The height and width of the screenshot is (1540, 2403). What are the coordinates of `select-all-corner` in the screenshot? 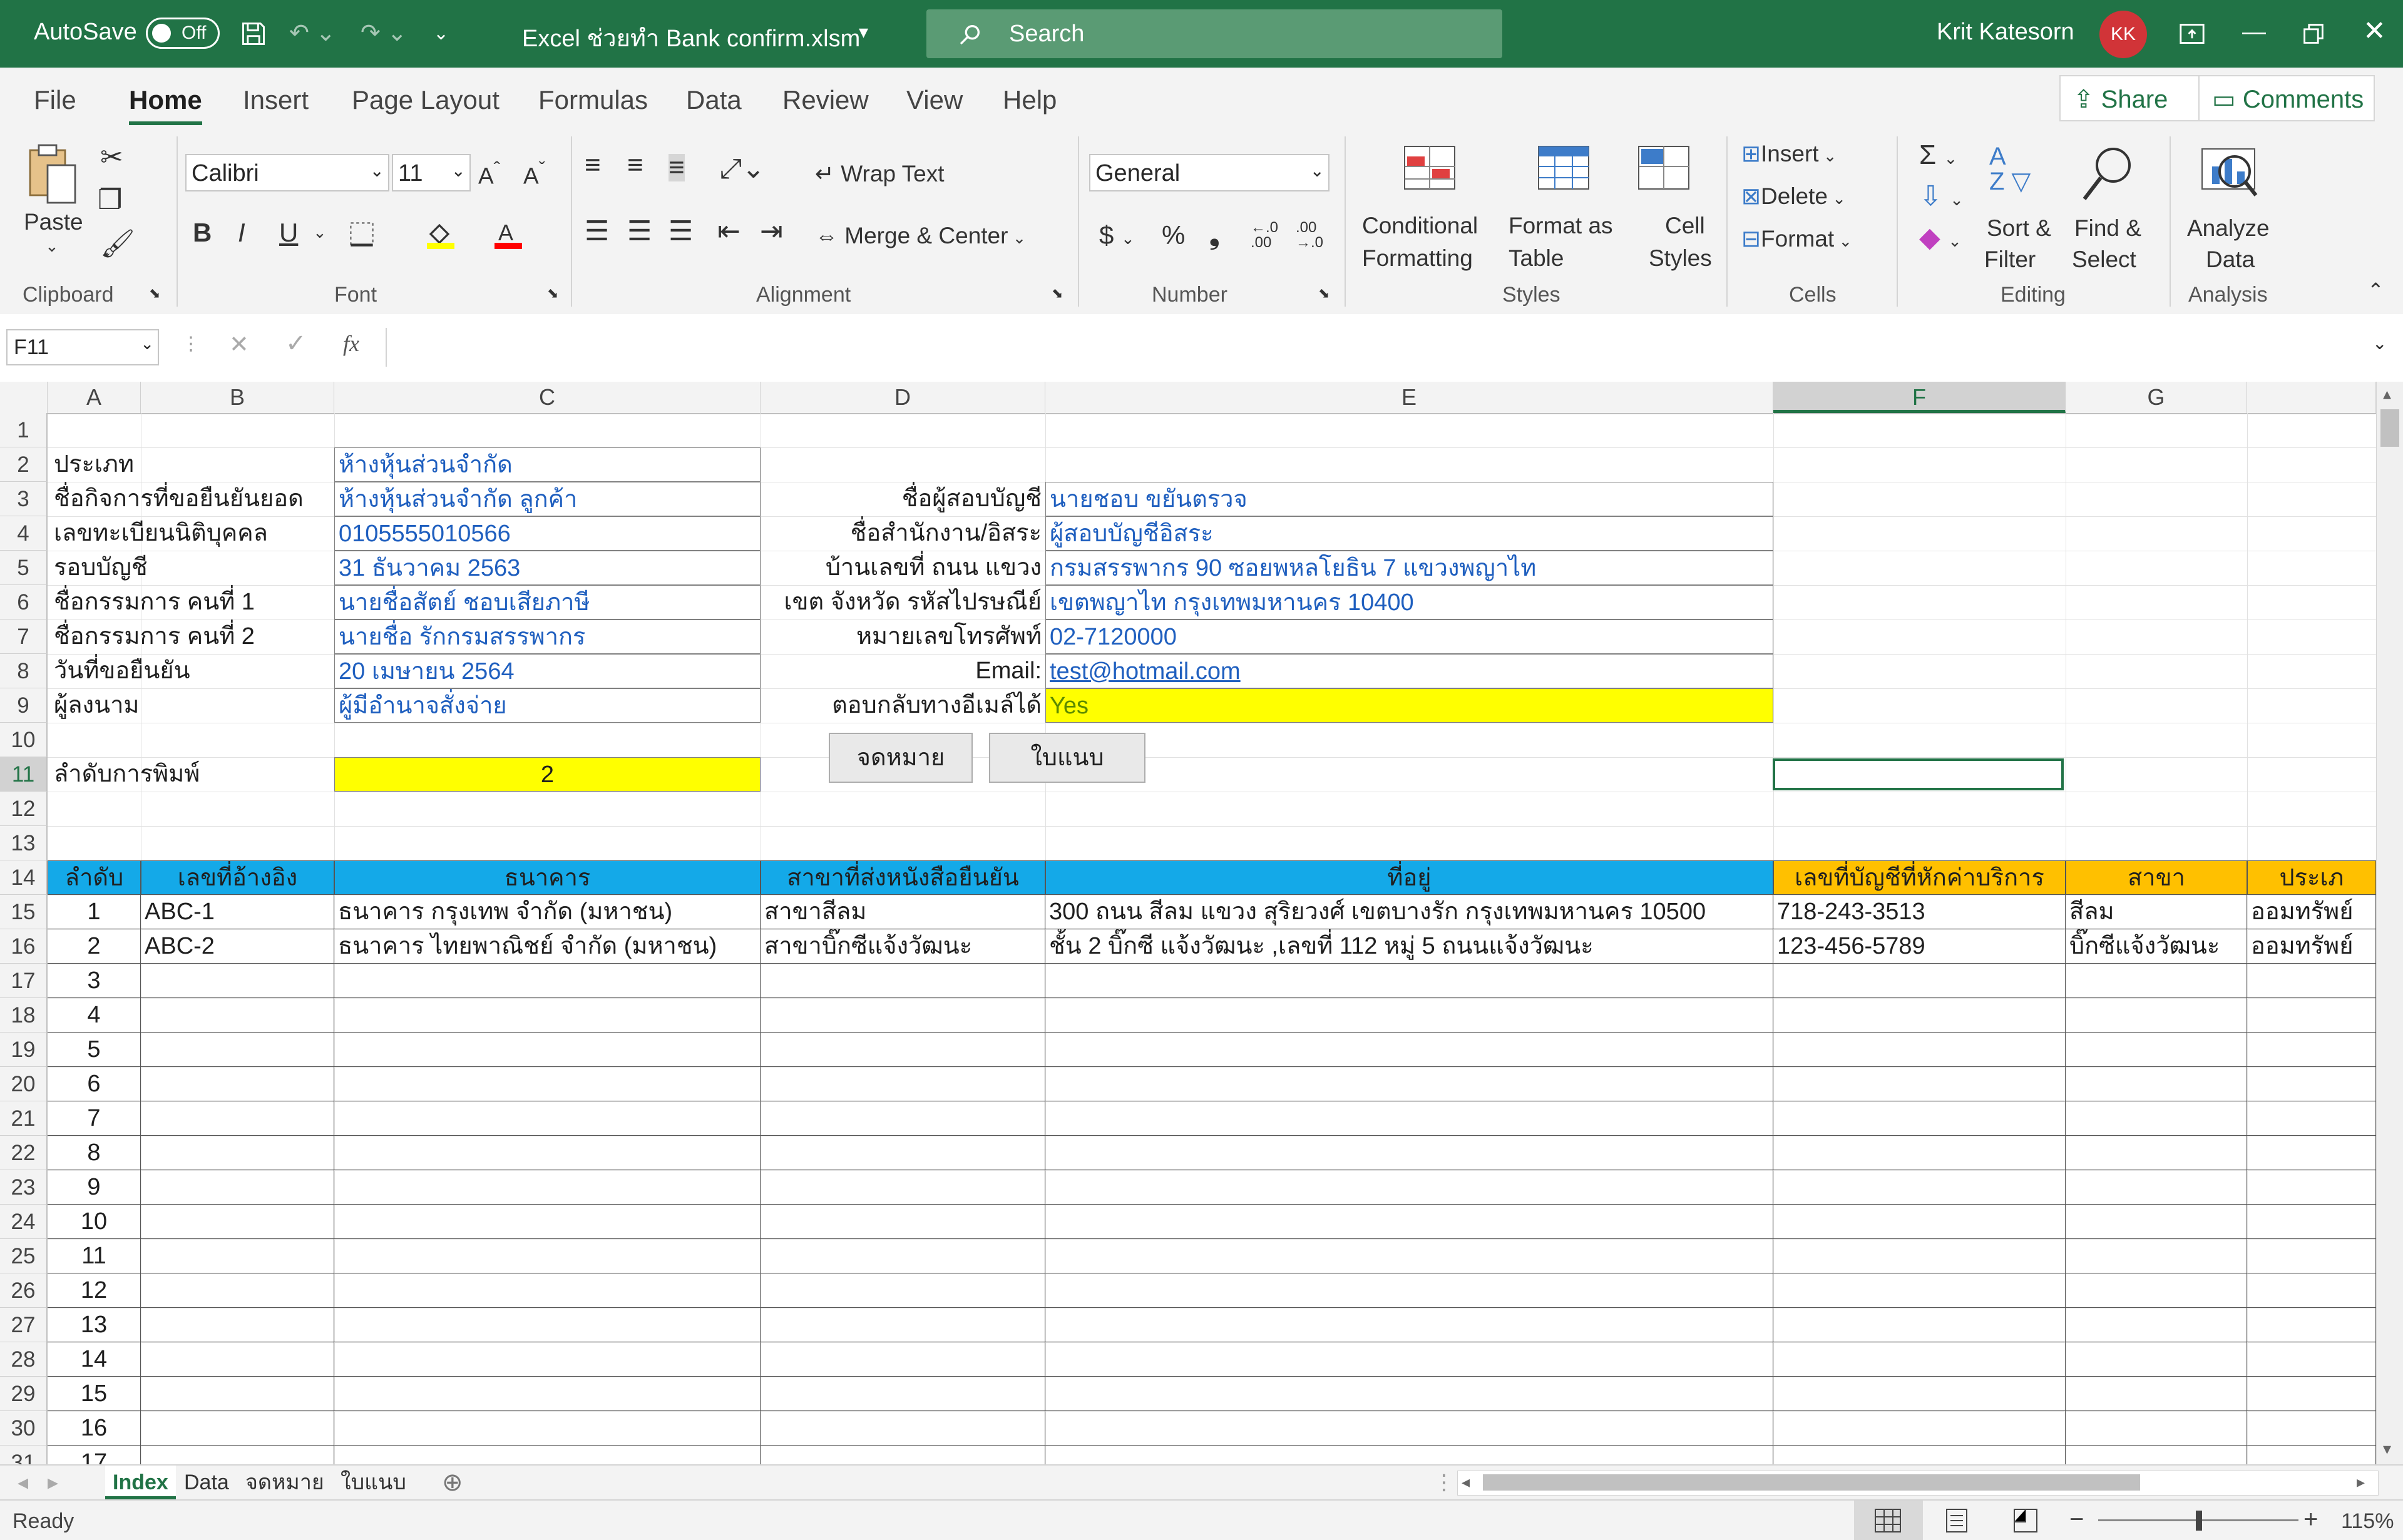 It's located at (24, 397).